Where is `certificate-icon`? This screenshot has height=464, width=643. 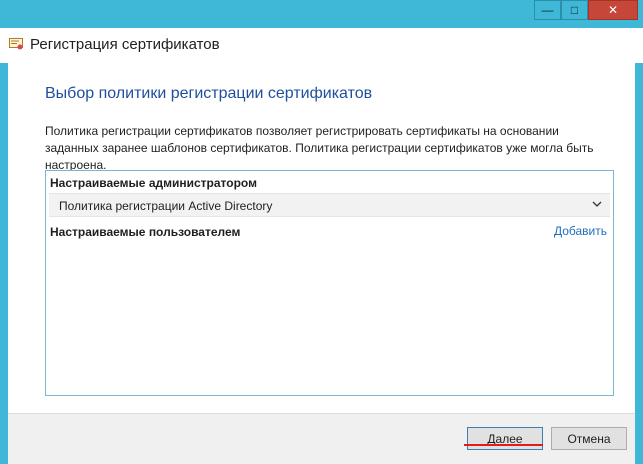
certificate-icon is located at coordinates (16, 44).